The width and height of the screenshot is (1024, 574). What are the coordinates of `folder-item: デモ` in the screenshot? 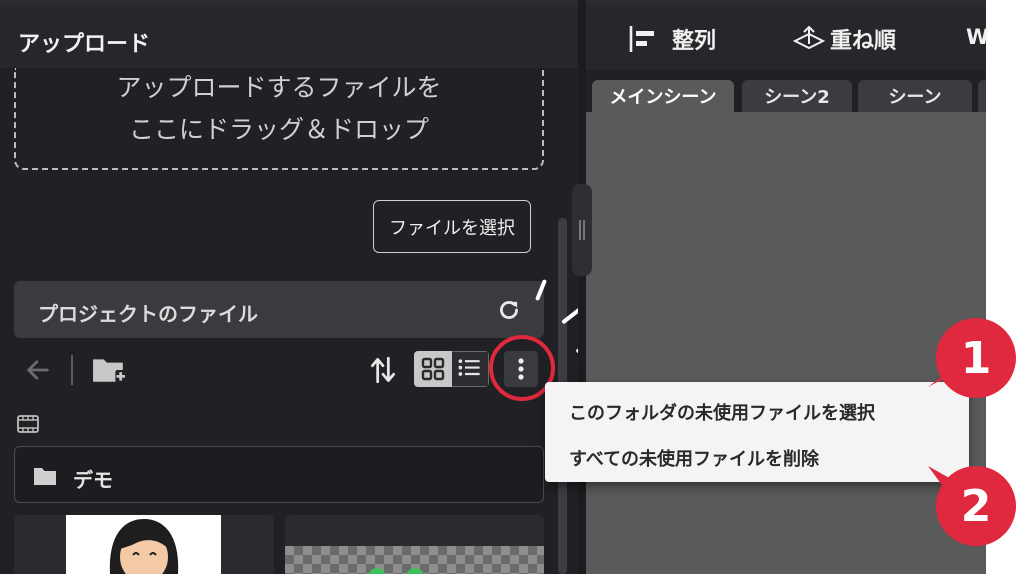 It's located at (279, 474).